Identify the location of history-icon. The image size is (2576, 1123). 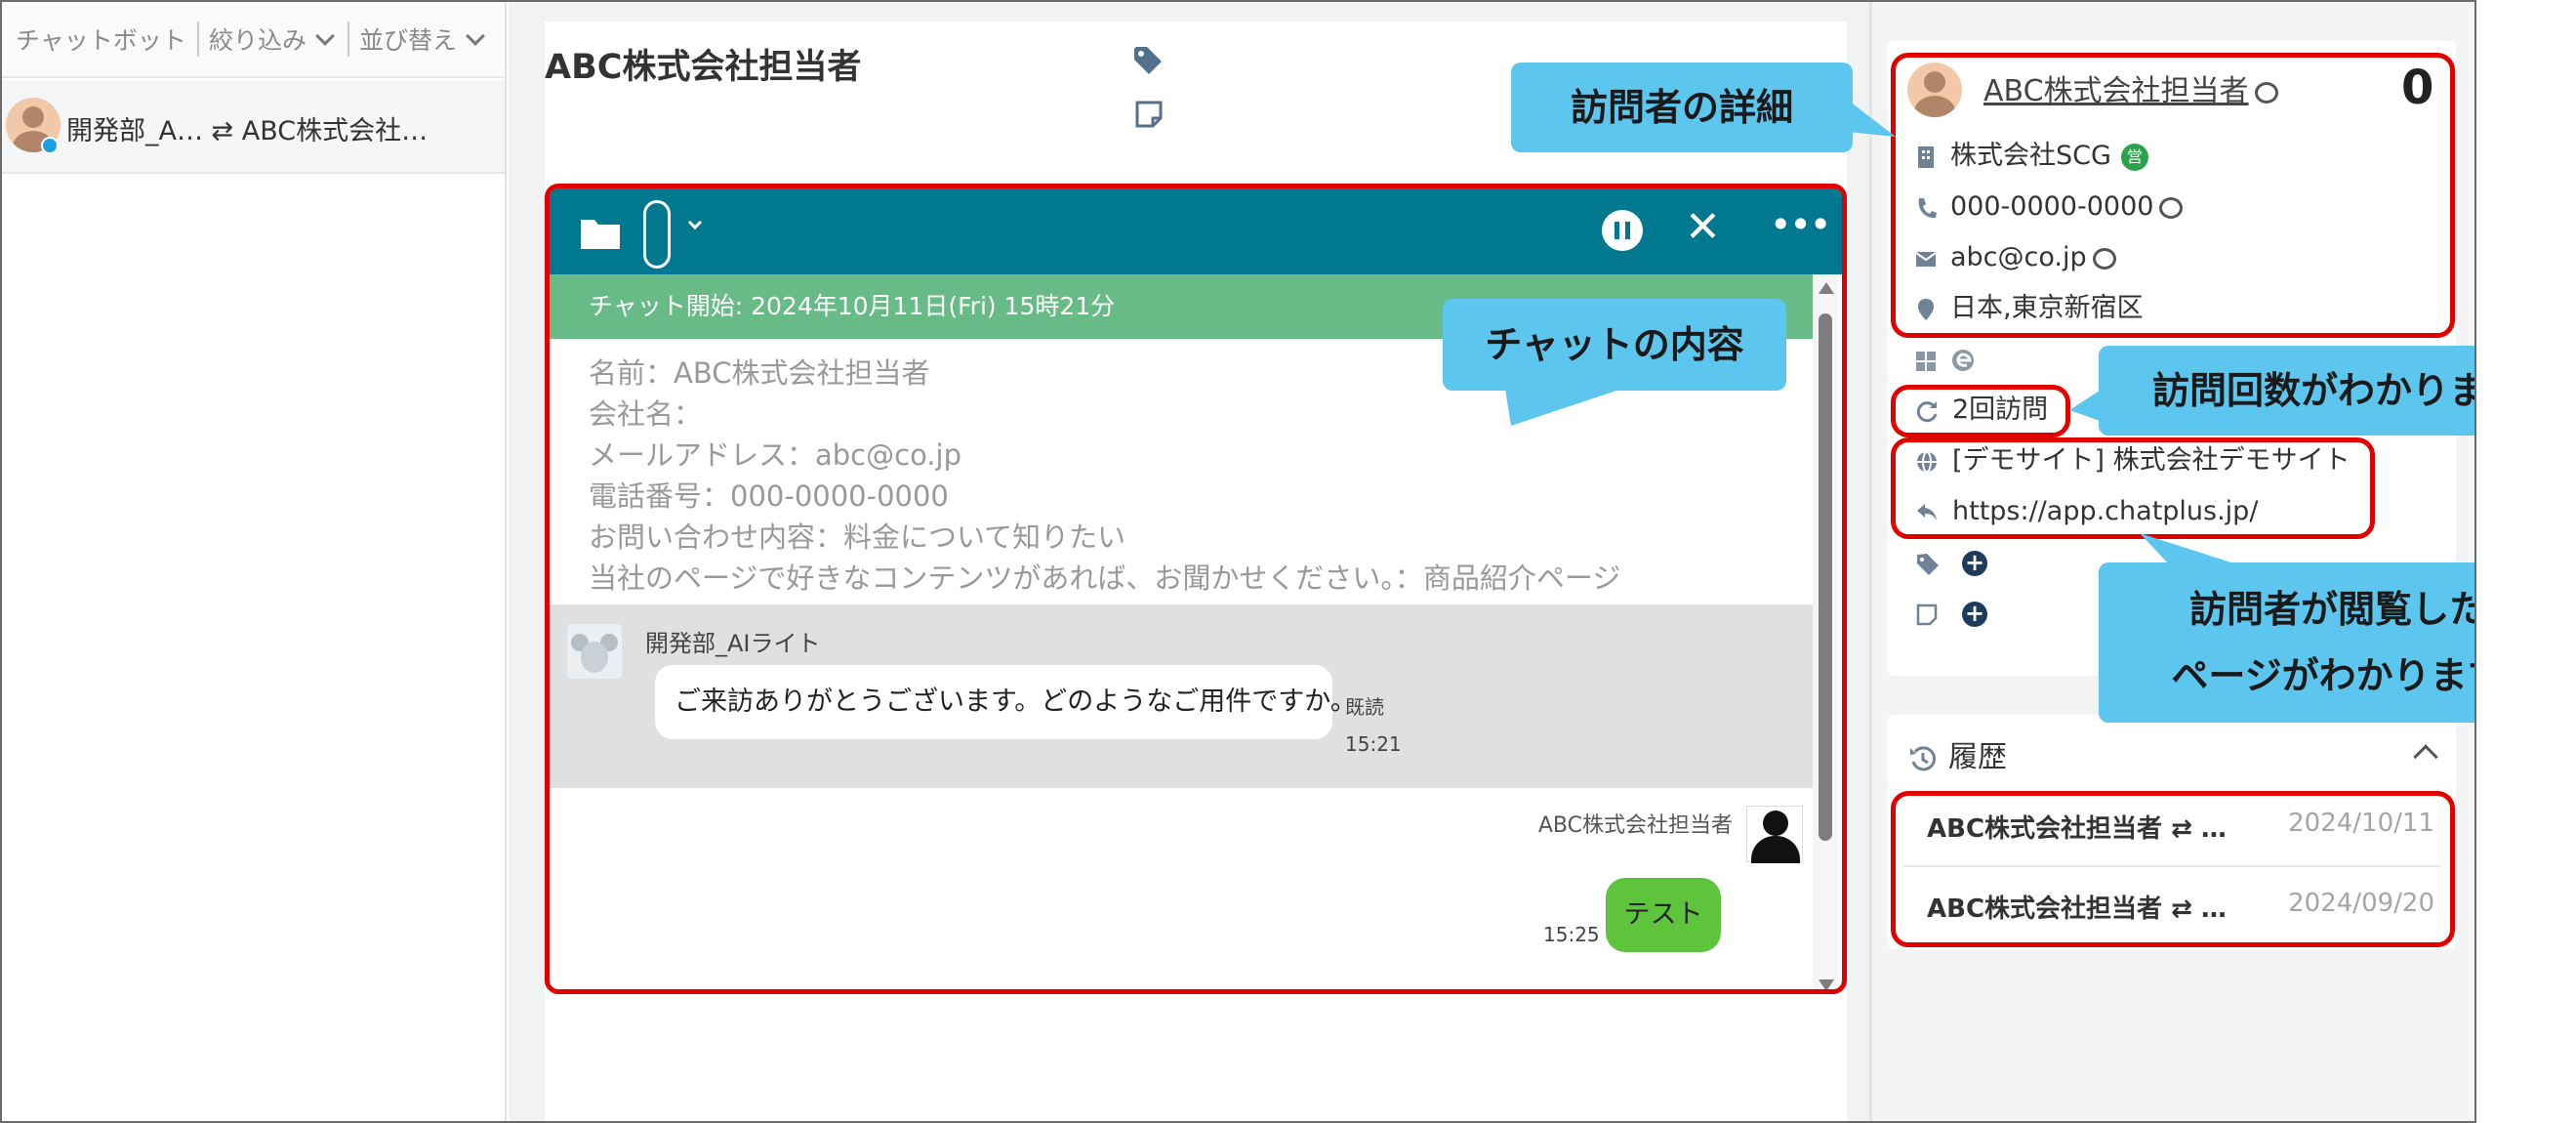
(1923, 758).